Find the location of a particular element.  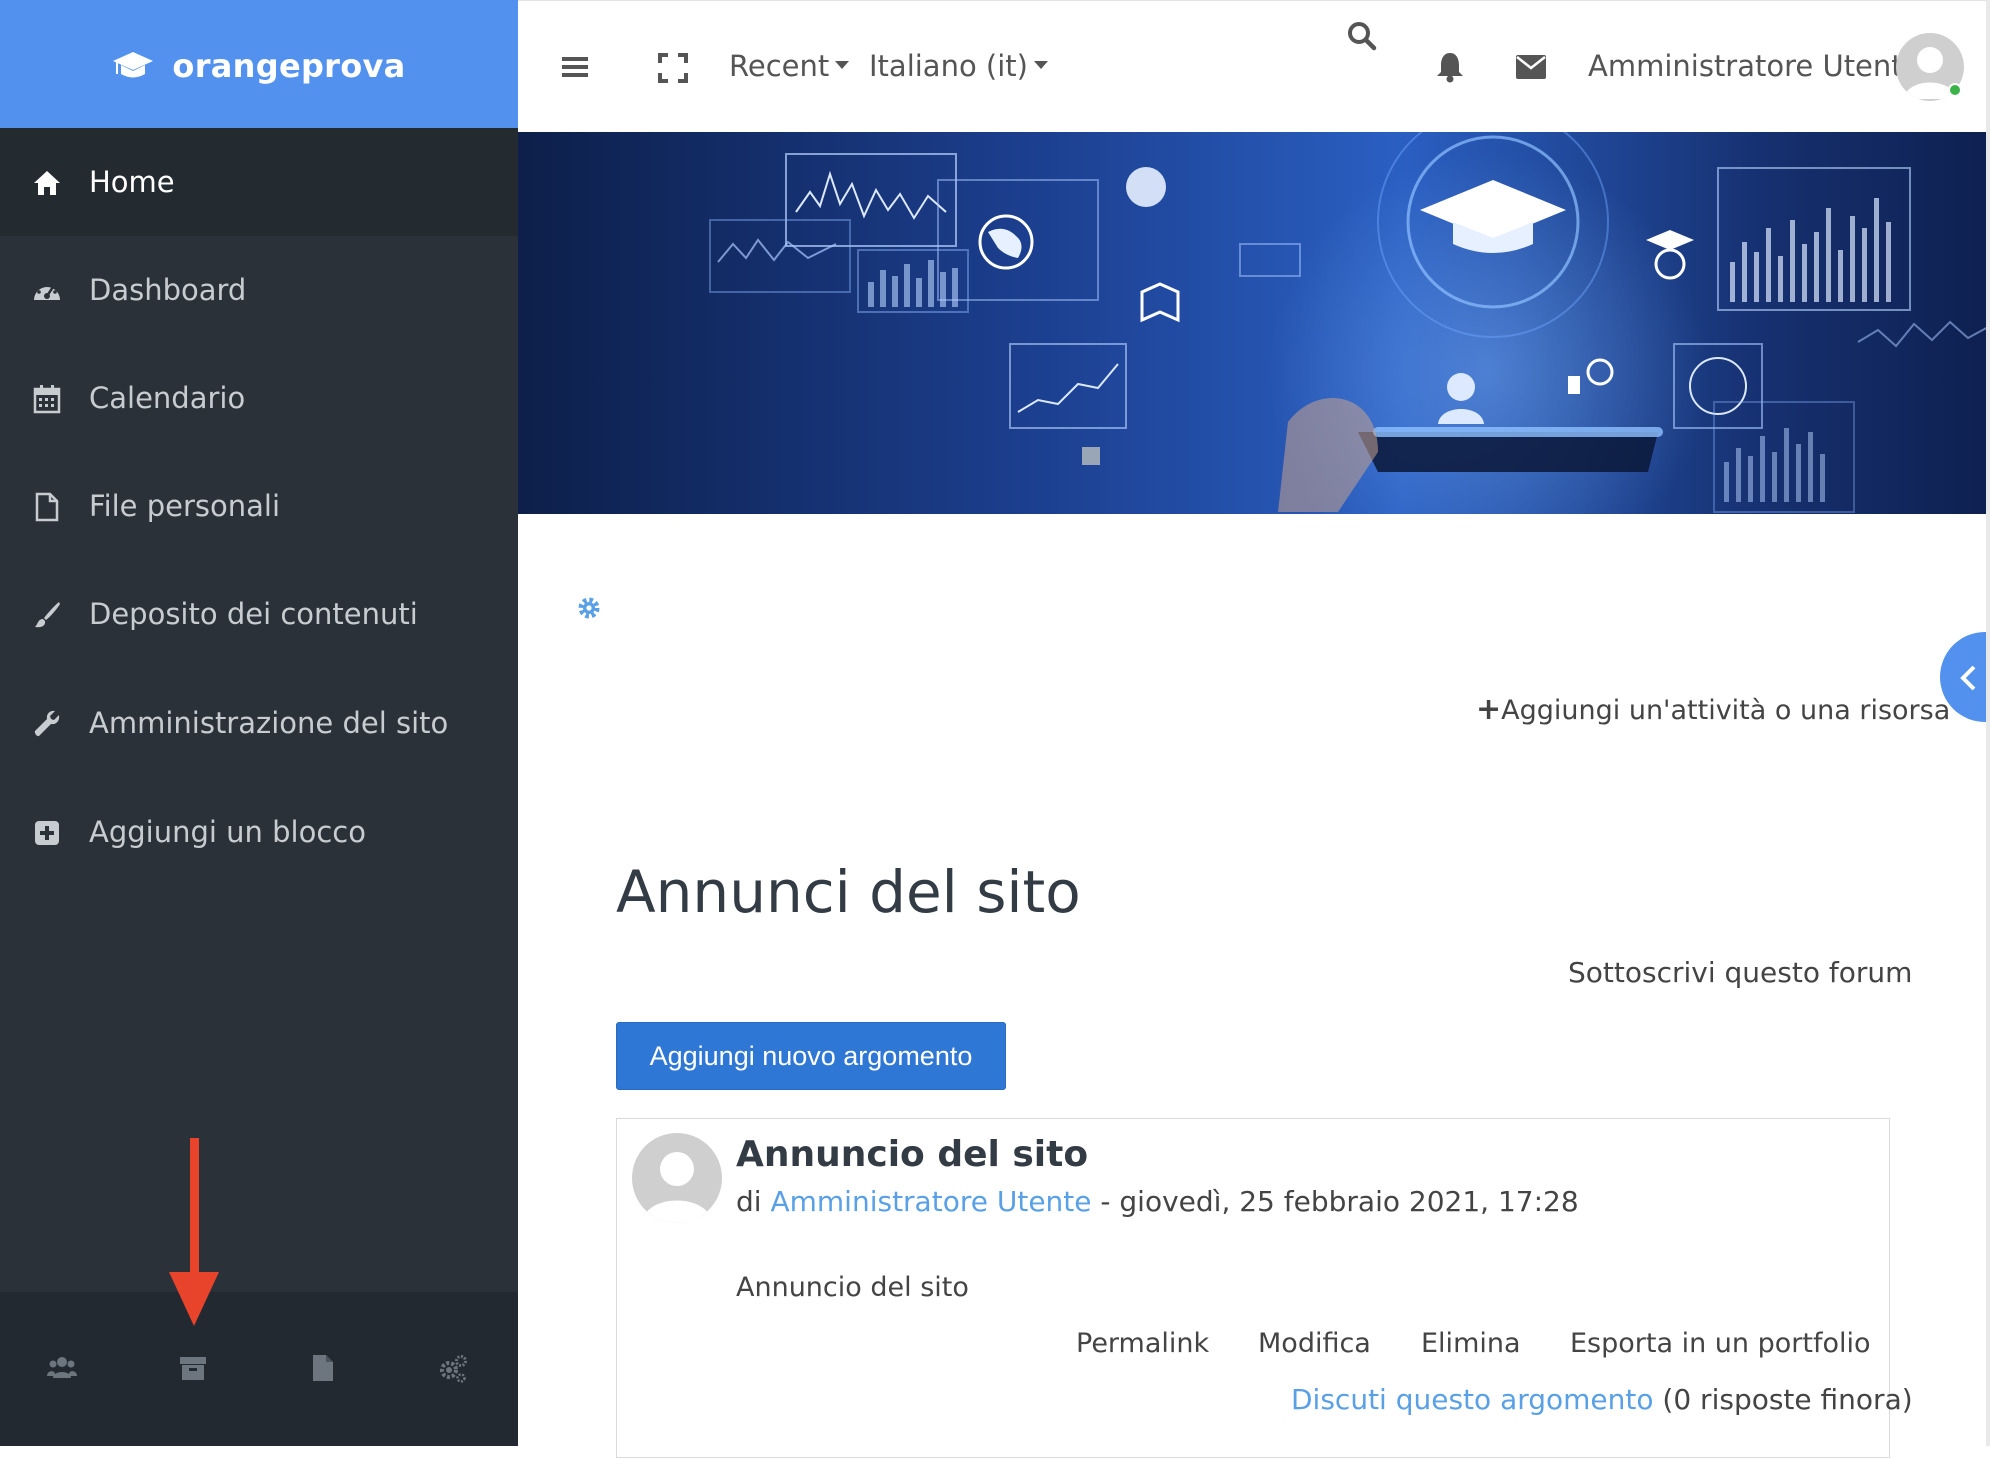

recent-menu: Recent is located at coordinates (789, 66).